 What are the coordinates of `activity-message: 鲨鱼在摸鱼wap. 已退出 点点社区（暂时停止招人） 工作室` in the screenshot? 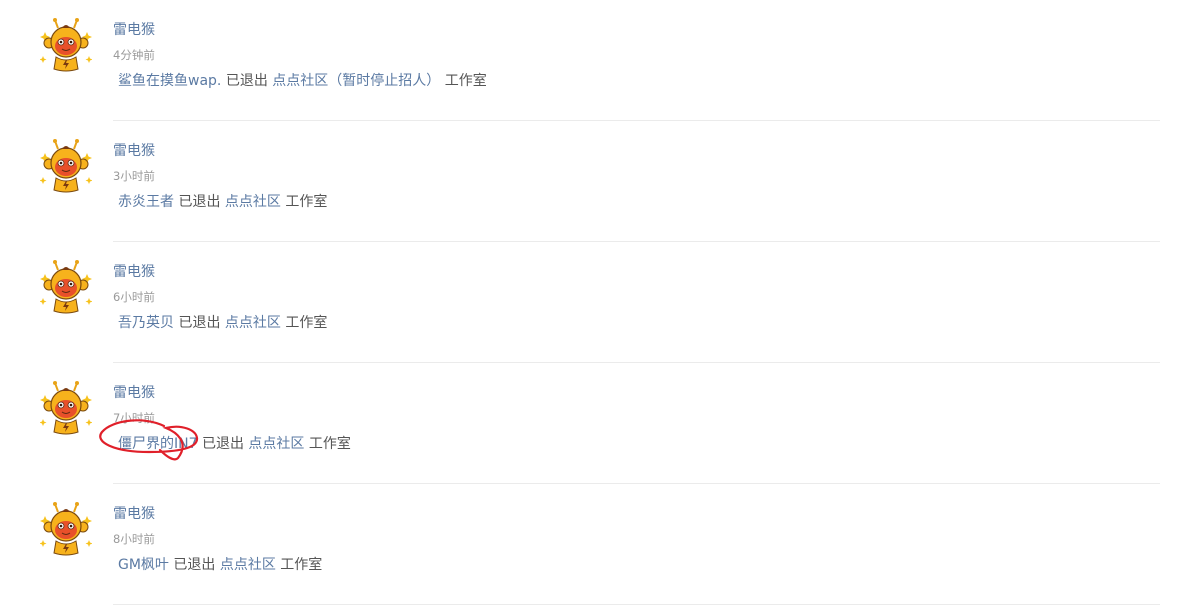 It's located at (302, 81).